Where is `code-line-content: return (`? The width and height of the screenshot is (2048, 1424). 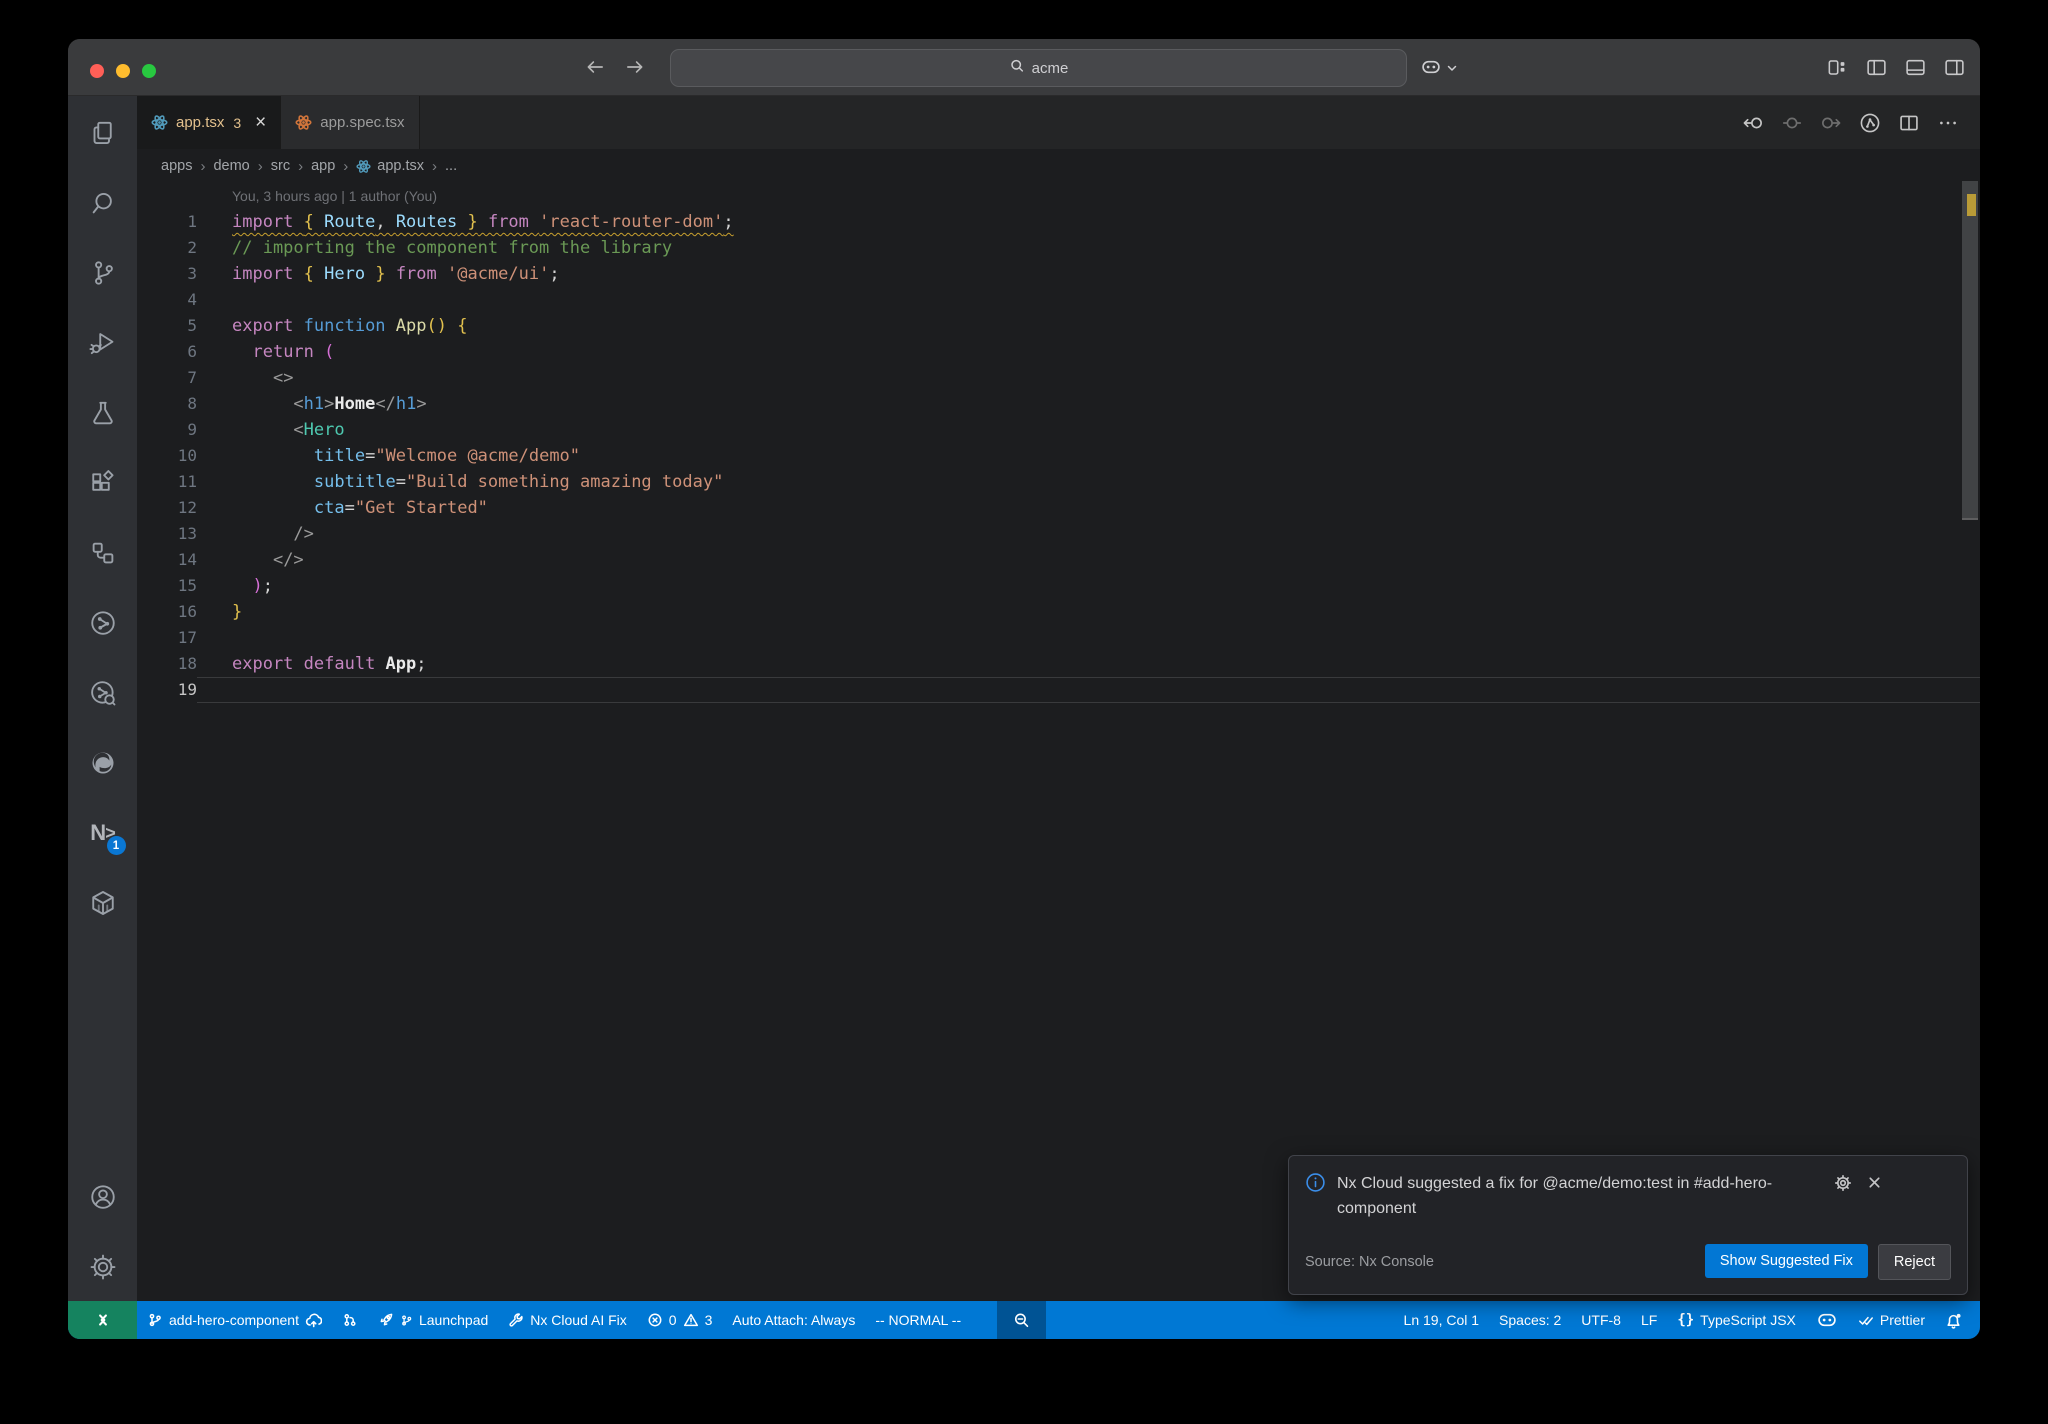
code-line-content: return ( is located at coordinates (1088, 352).